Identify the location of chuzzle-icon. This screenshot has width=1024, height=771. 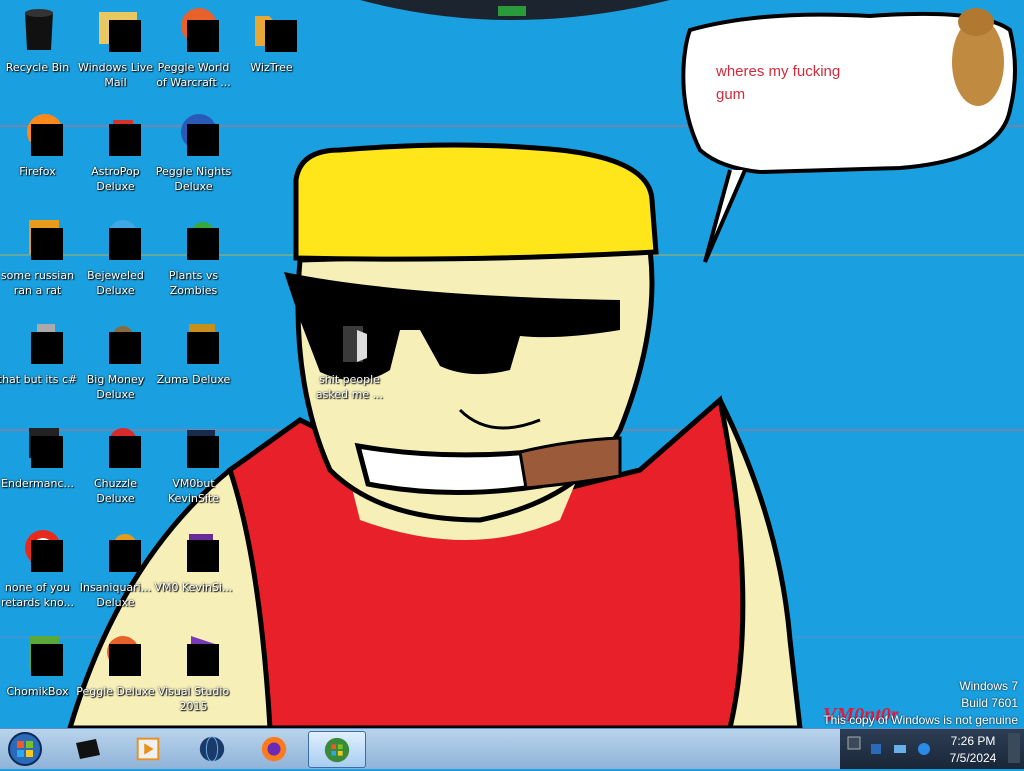
(117, 446).